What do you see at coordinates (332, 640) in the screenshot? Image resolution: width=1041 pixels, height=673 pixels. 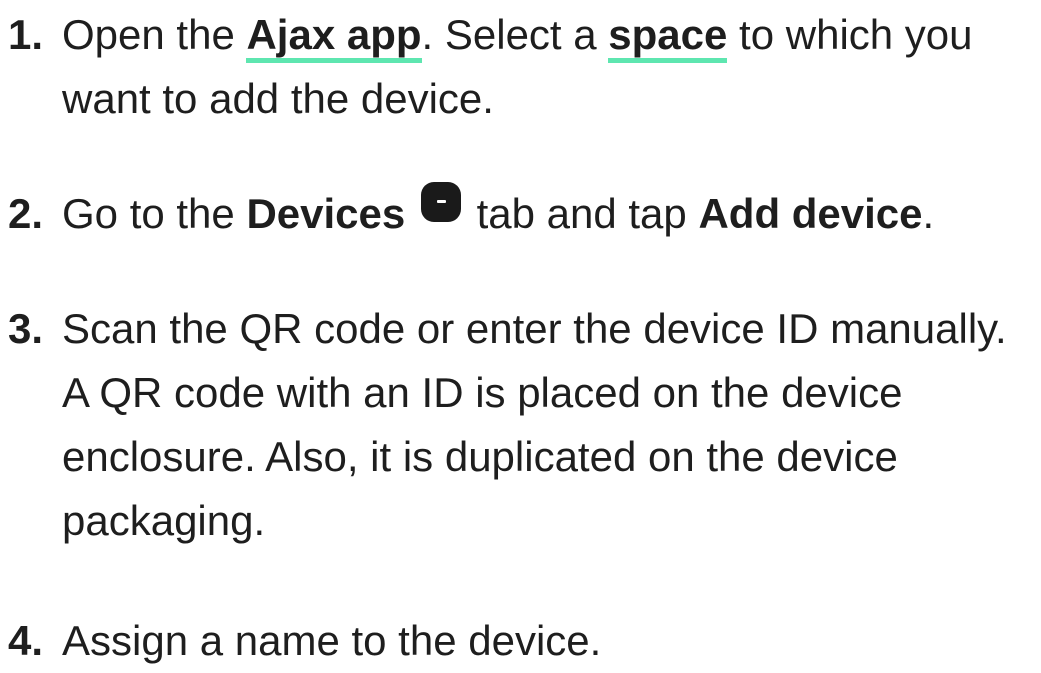 I see `step-text: Assign a name to the device.` at bounding box center [332, 640].